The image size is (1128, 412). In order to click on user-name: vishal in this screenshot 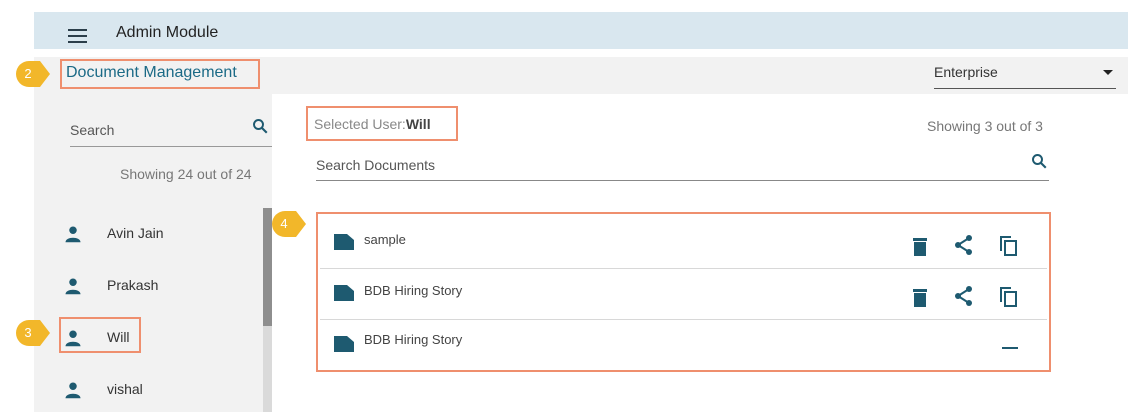, I will do `click(125, 389)`.